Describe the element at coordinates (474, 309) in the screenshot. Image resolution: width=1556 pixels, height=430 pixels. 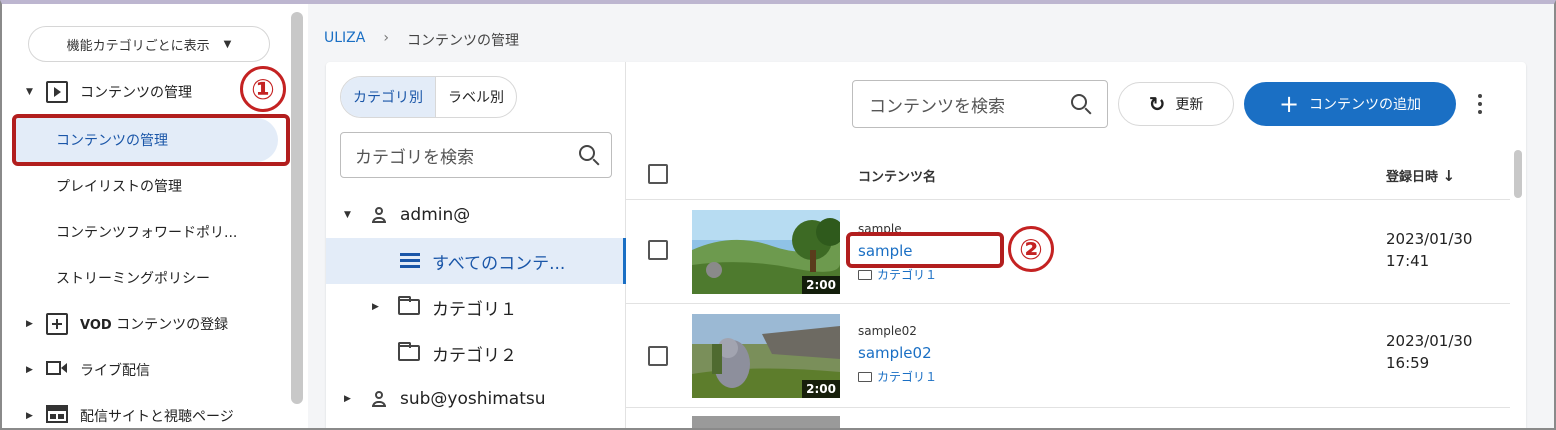
I see `tree-item-label: カテゴリ１` at that location.